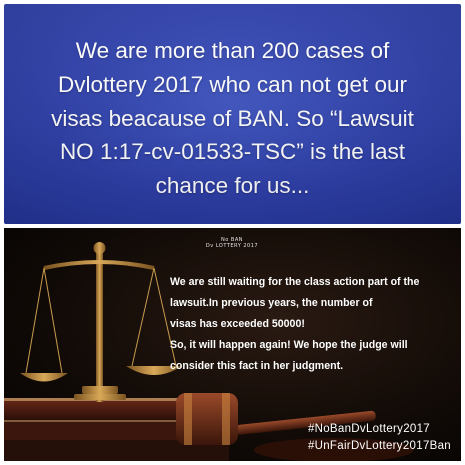  Describe the element at coordinates (379, 446) in the screenshot. I see `hashtag: #UnFairDvLottery2017Ban` at that location.